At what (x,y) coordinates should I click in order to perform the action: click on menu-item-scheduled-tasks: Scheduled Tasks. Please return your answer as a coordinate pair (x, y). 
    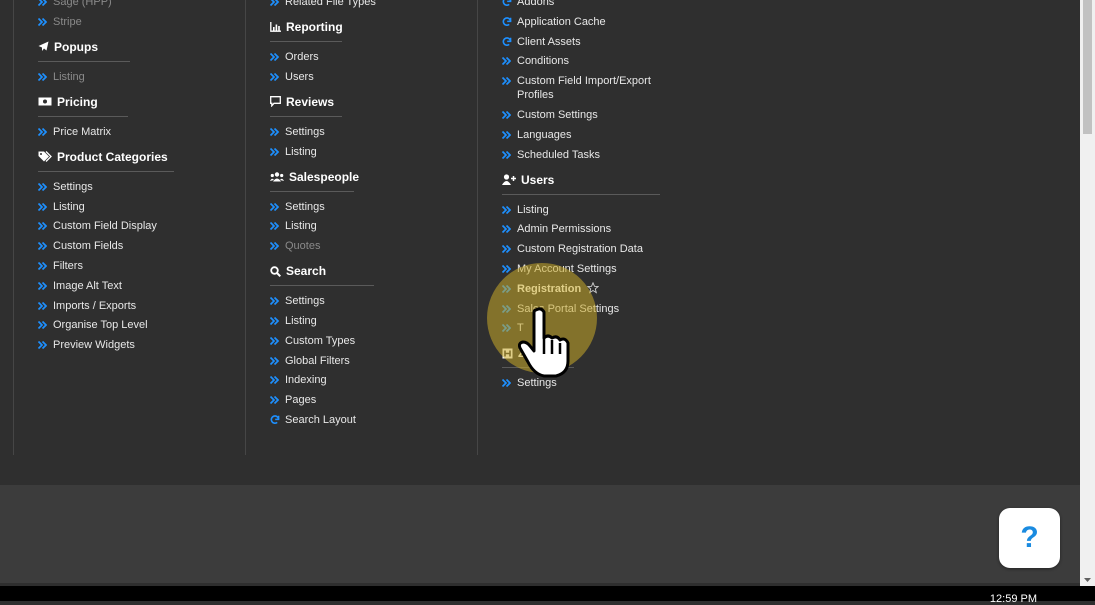
    Looking at the image, I should click on (582, 155).